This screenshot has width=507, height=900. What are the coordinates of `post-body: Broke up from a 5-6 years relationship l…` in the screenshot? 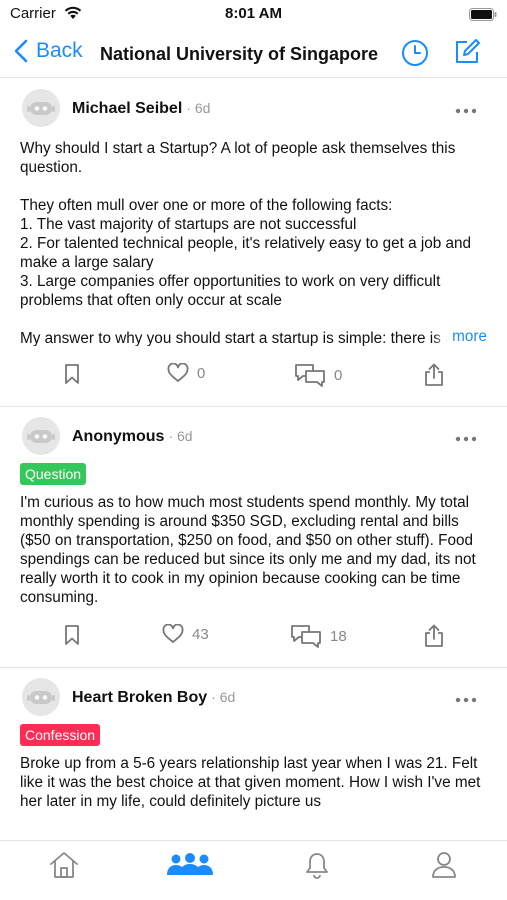 It's located at (253, 782).